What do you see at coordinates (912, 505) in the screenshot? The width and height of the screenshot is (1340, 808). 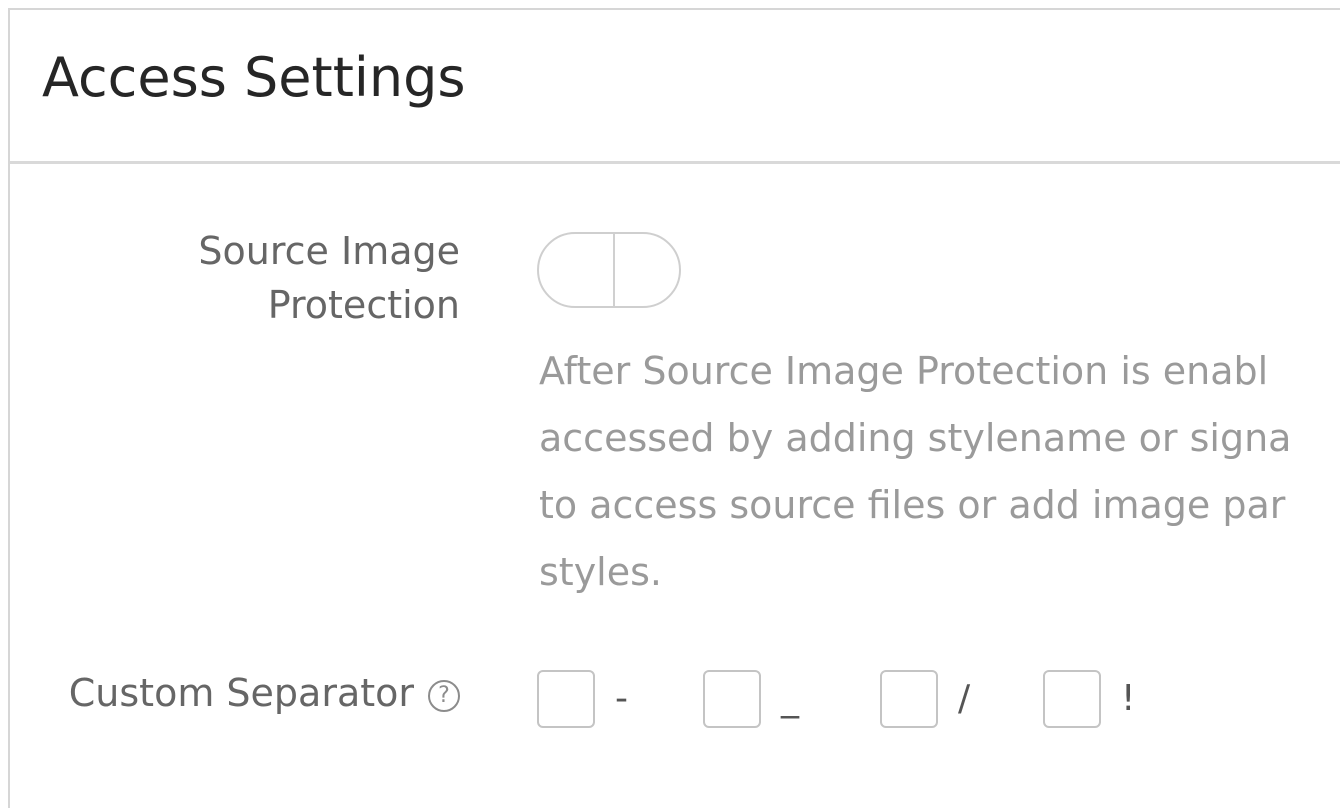 I see `description-line: to access source files or add image par` at bounding box center [912, 505].